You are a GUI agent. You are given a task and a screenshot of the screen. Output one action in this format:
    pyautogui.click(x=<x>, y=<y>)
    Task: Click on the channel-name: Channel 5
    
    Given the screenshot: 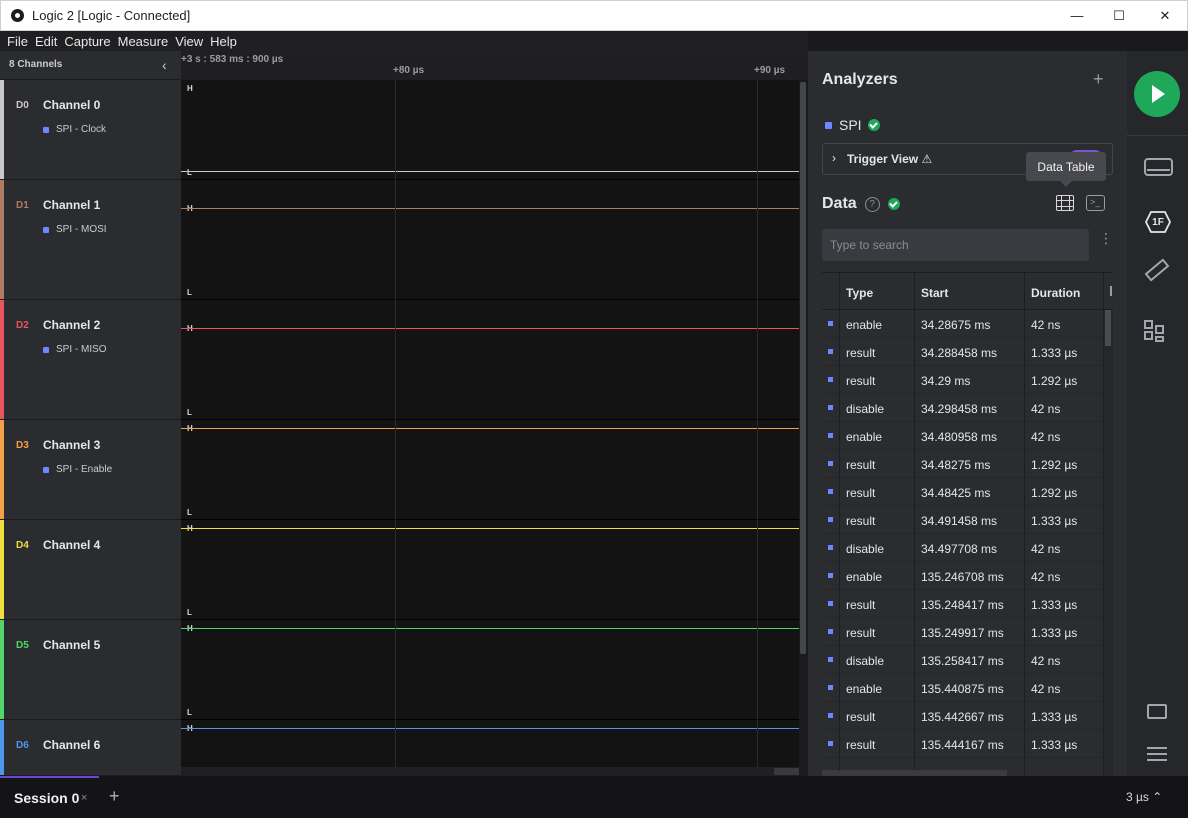 What is the action you would take?
    pyautogui.click(x=71, y=645)
    